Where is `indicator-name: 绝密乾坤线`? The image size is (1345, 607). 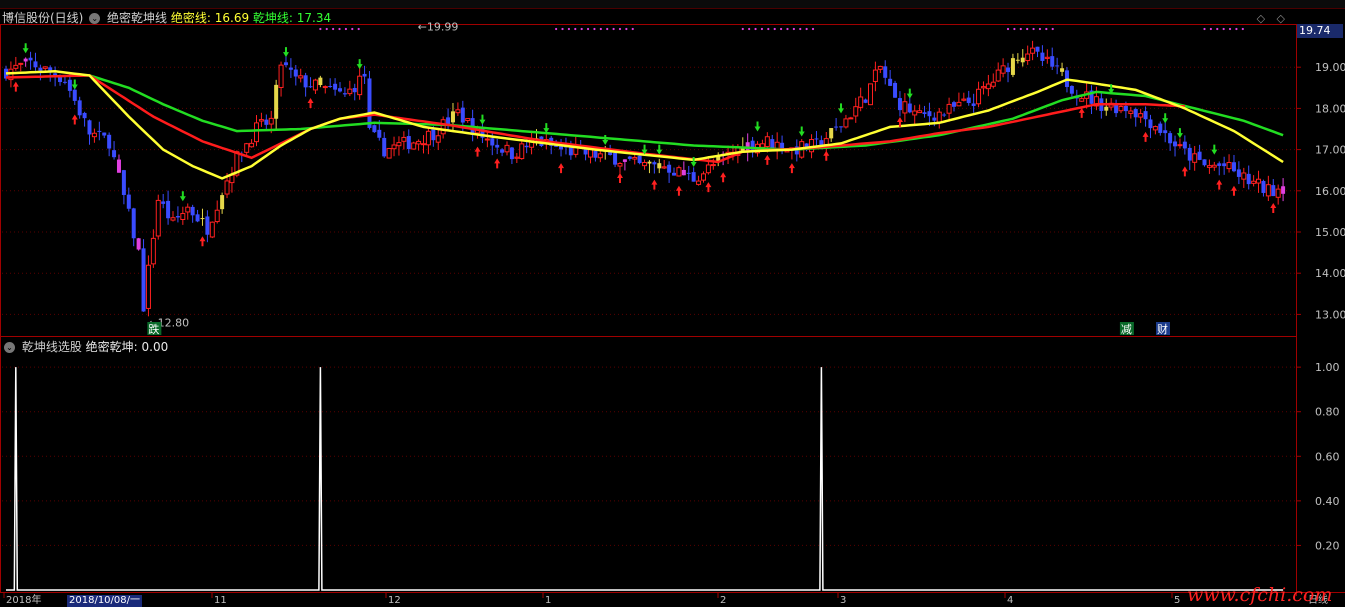 indicator-name: 绝密乾坤线 is located at coordinates (137, 18).